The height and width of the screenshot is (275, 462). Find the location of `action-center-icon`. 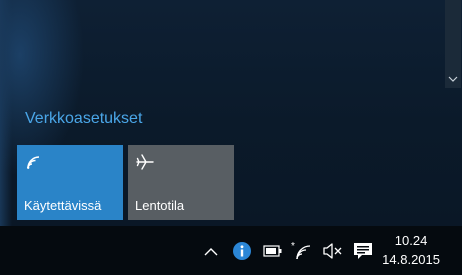

action-center-icon is located at coordinates (363, 251).